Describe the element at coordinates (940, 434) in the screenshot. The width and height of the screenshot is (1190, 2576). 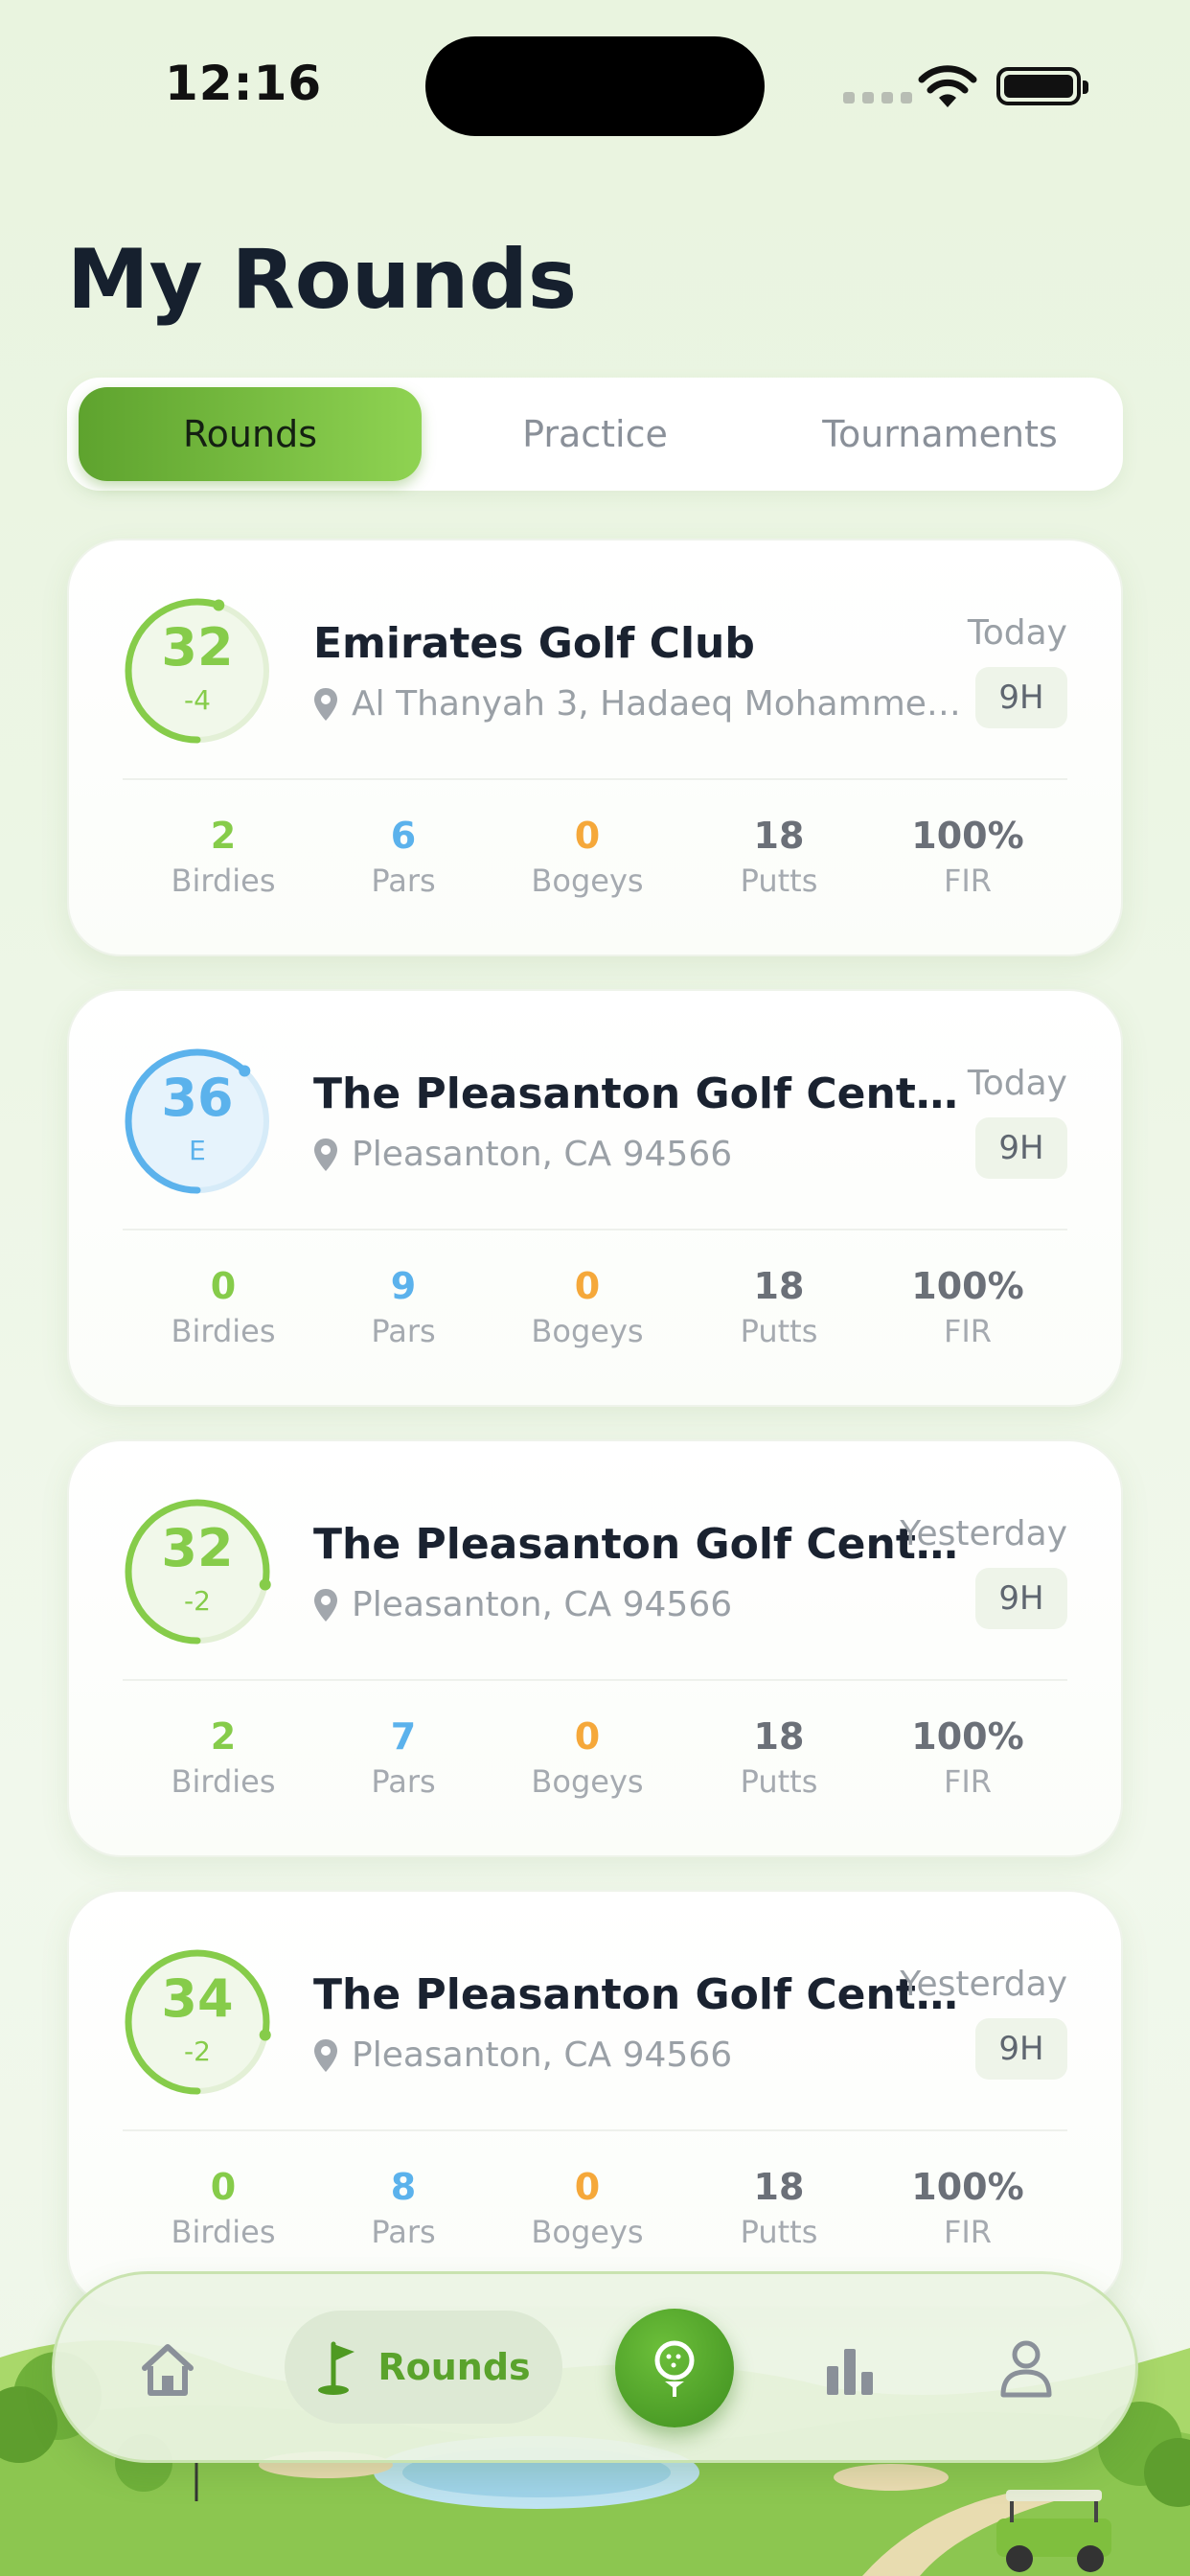
I see `tab-tournaments: Tournaments` at that location.